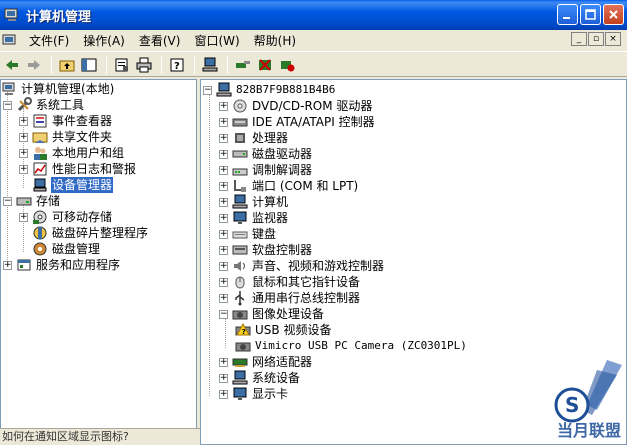  What do you see at coordinates (24, 201) in the screenshot?
I see `storage-icon` at bounding box center [24, 201].